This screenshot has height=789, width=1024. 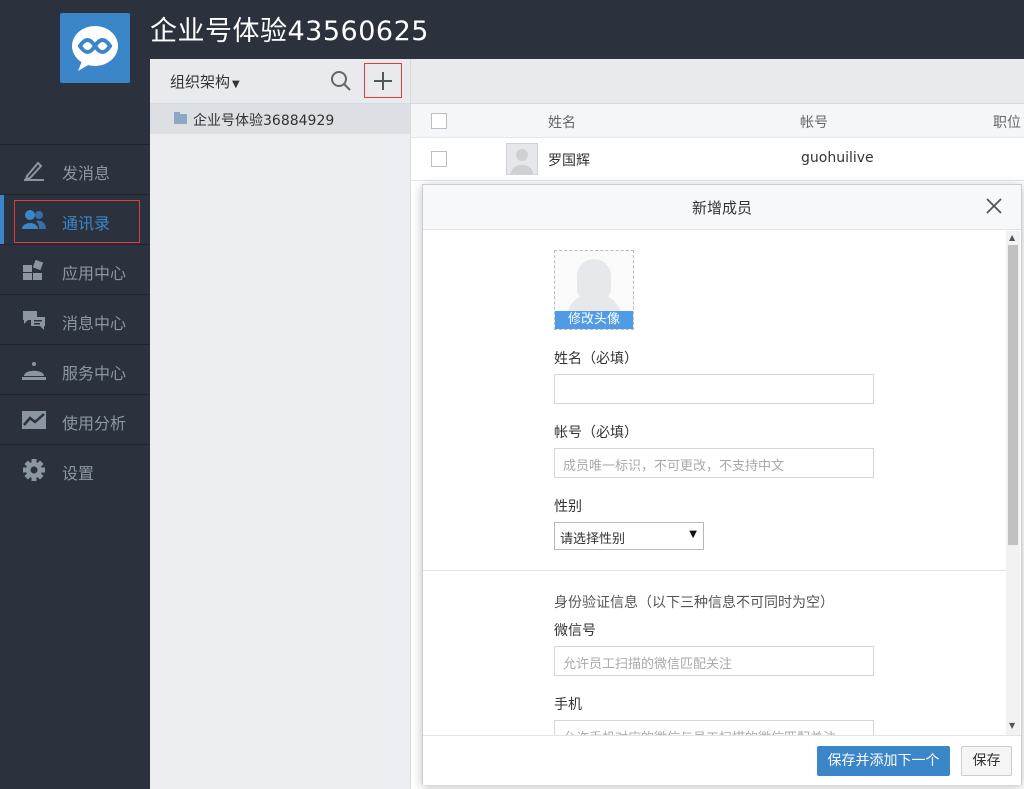 I want to click on sidebar-item-app-center: 应用中心, so click(x=75, y=269).